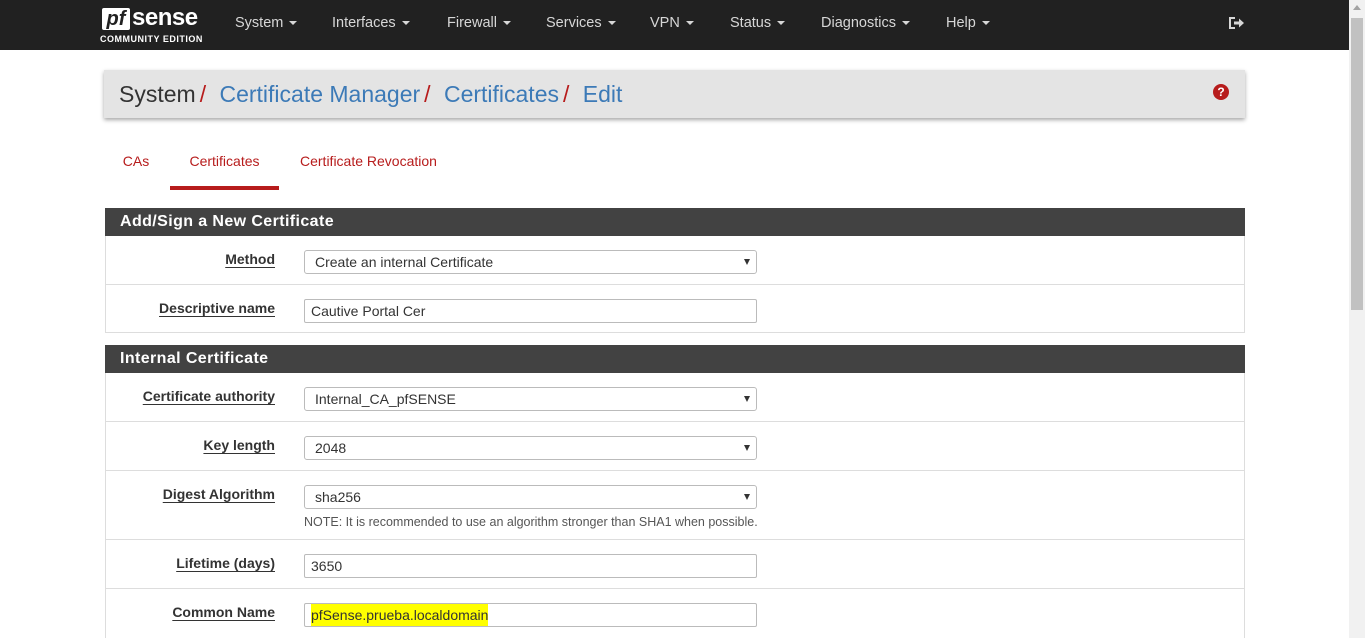  What do you see at coordinates (151, 39) in the screenshot?
I see `logo-edition: COMMUNITY EDITION` at bounding box center [151, 39].